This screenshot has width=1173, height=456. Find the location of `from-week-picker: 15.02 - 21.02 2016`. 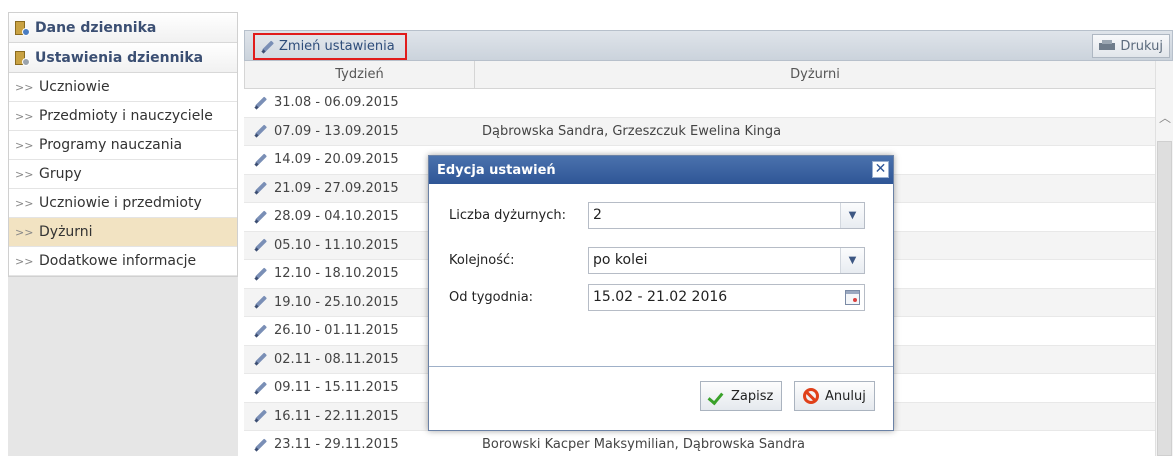

from-week-picker: 15.02 - 21.02 2016 is located at coordinates (726, 297).